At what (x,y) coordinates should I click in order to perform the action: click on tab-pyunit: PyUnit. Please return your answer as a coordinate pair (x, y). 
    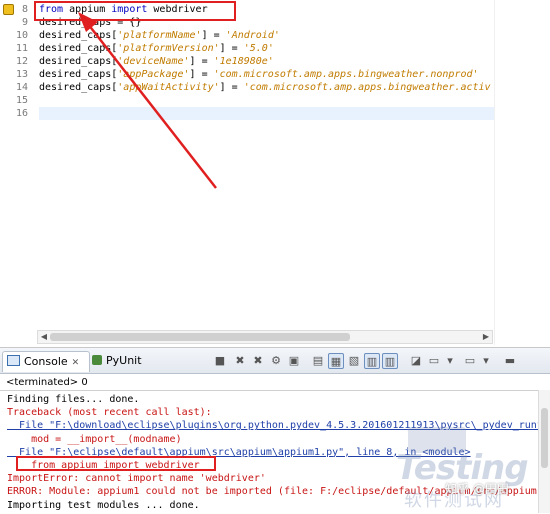
    Looking at the image, I should click on (117, 361).